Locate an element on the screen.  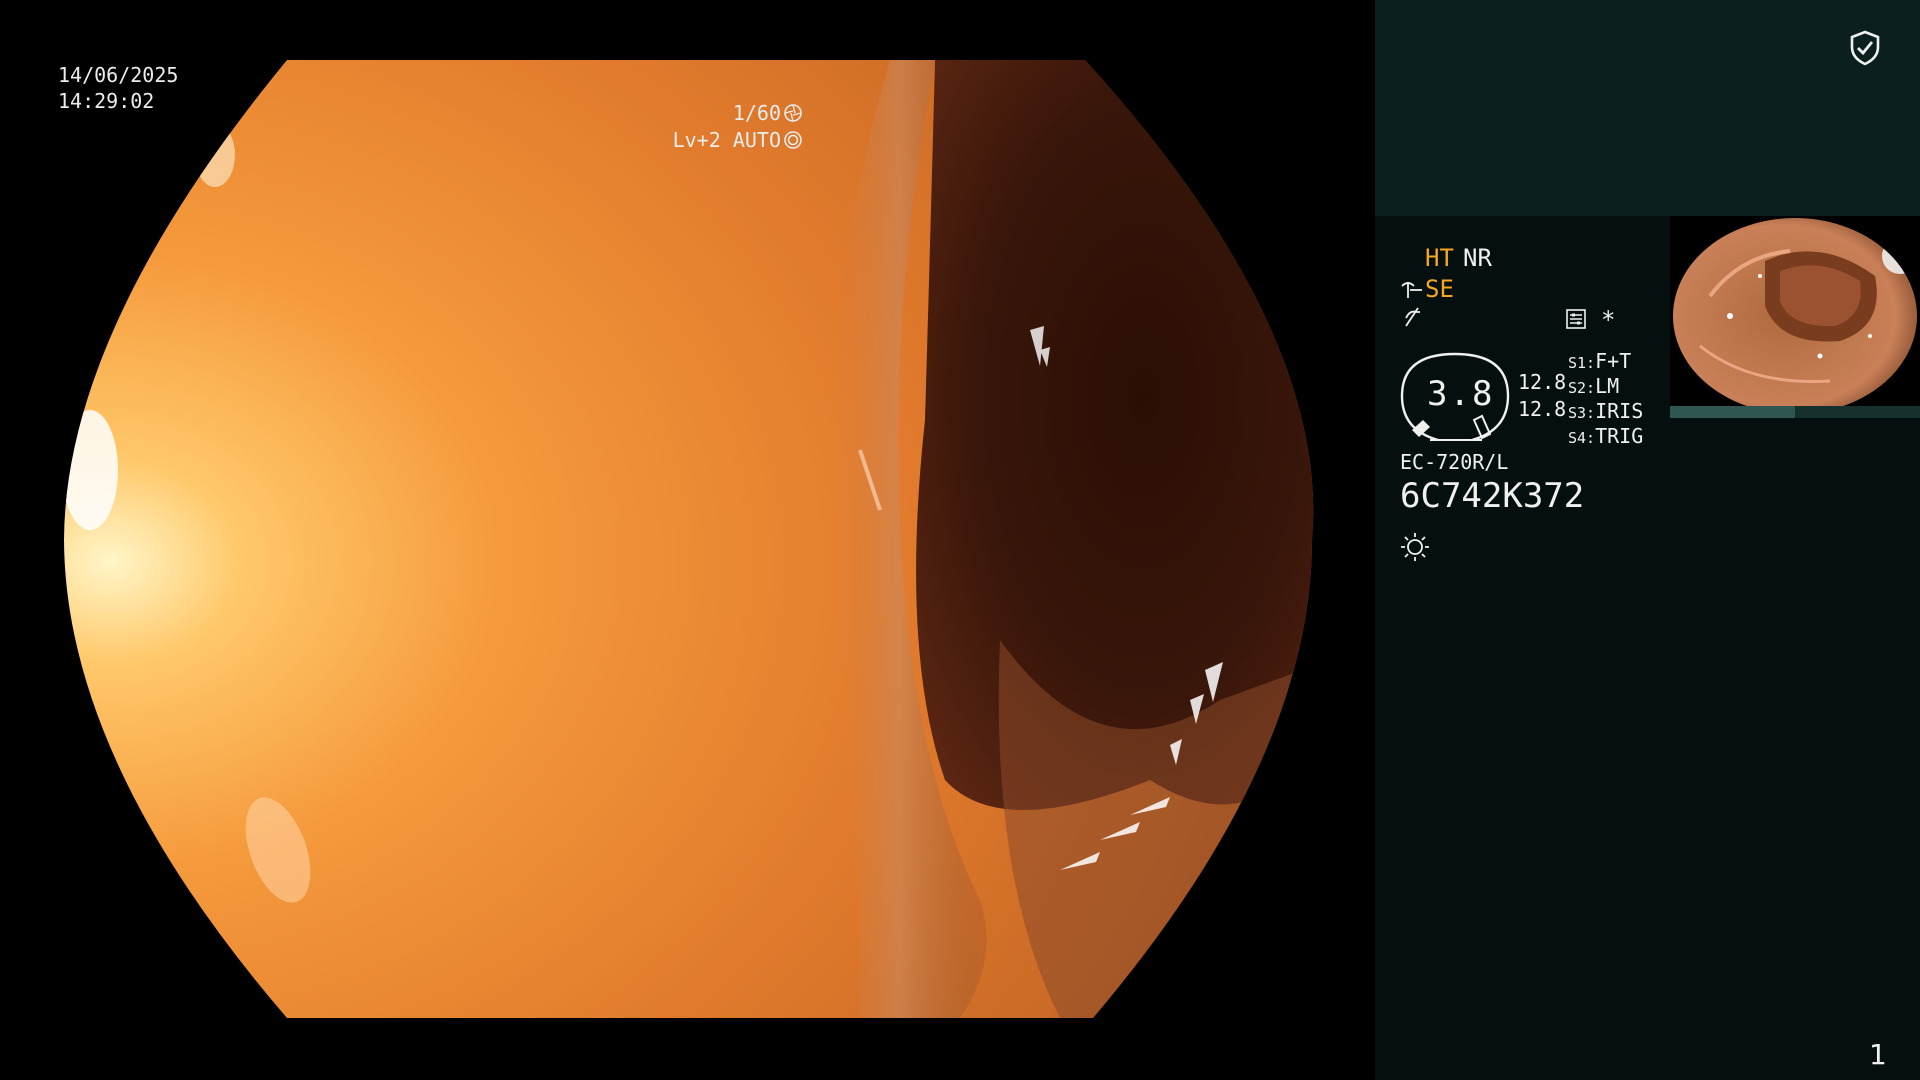
switch-s1: S1:F+T is located at coordinates (1599, 361).